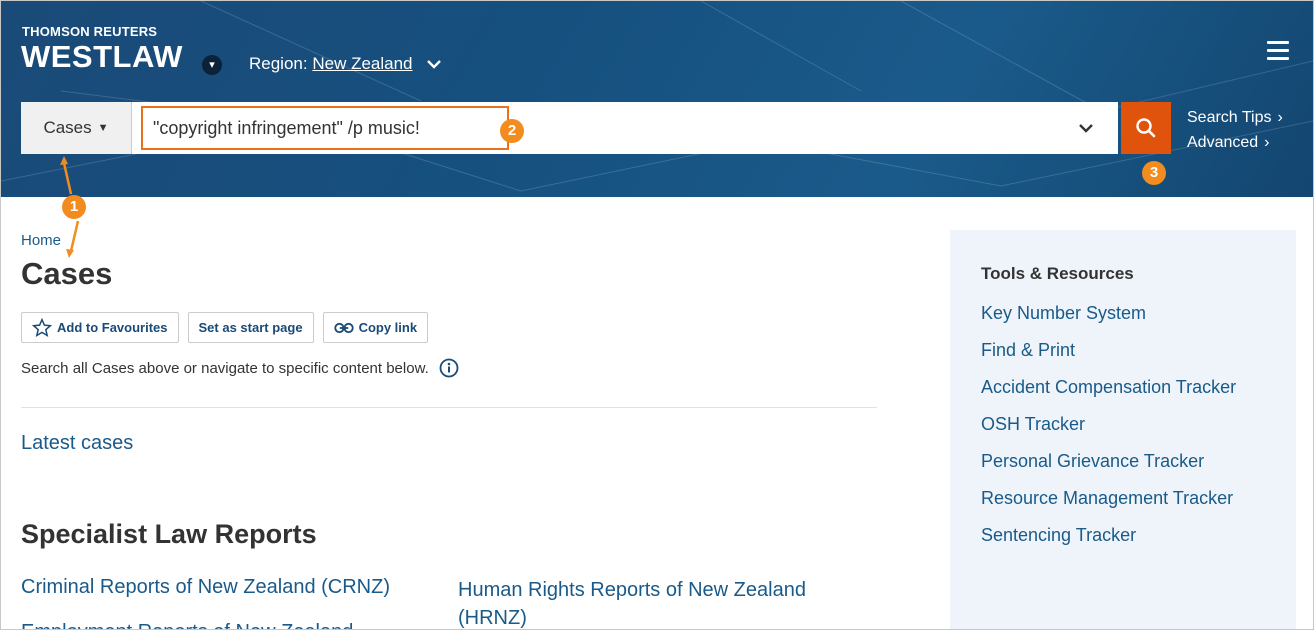 This screenshot has width=1314, height=630. I want to click on section-divider, so click(449, 407).